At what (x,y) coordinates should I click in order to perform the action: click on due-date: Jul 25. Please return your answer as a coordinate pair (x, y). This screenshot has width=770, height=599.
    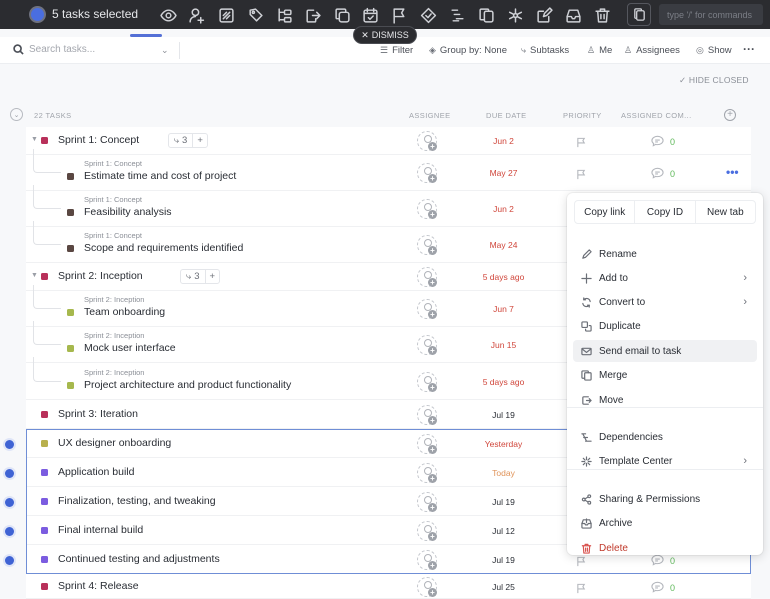
    Looking at the image, I should click on (503, 587).